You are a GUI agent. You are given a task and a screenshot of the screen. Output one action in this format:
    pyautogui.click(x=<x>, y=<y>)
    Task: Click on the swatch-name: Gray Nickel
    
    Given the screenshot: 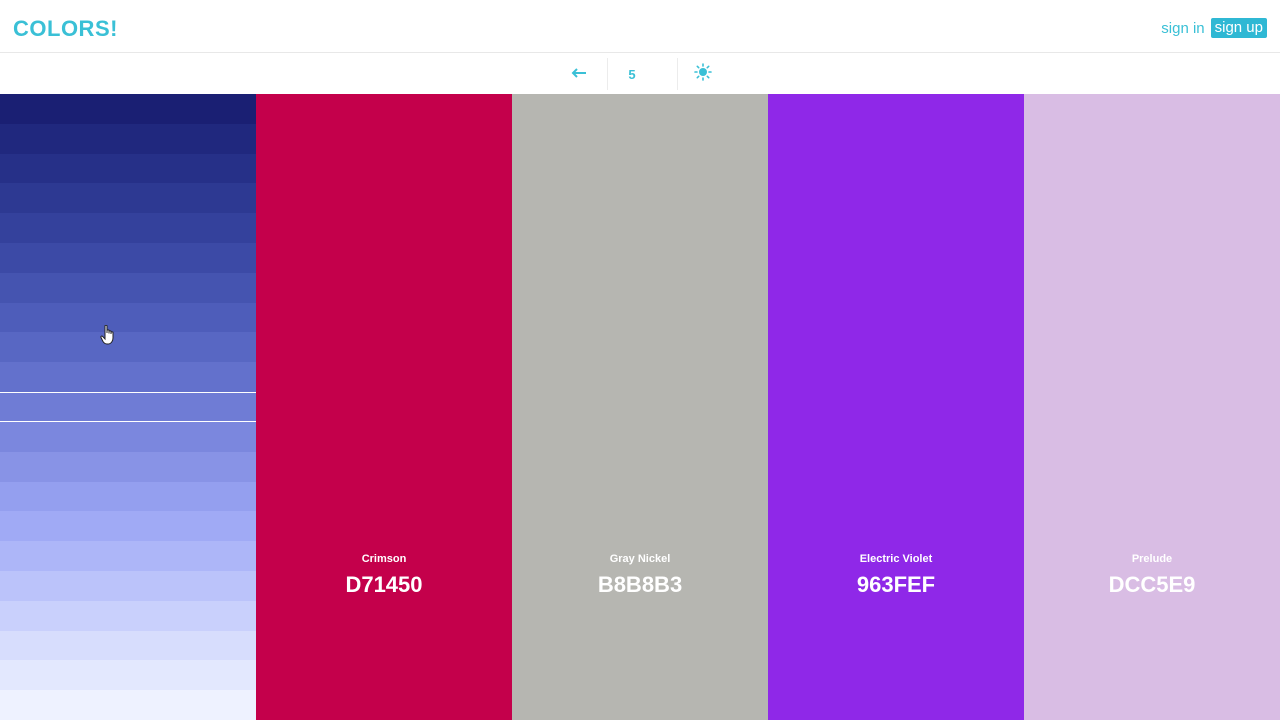 What is the action you would take?
    pyautogui.click(x=640, y=559)
    